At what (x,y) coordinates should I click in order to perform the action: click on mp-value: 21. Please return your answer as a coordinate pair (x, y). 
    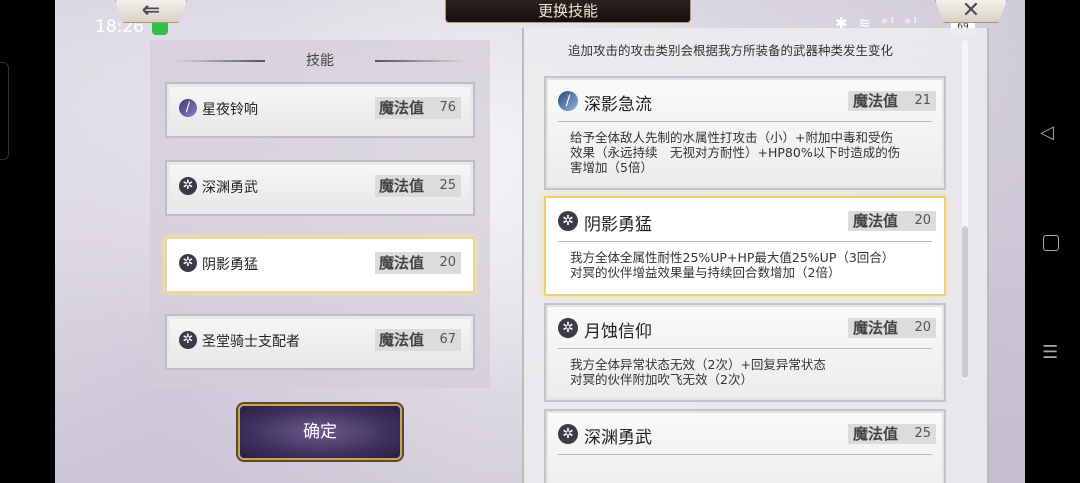
    Looking at the image, I should click on (922, 100).